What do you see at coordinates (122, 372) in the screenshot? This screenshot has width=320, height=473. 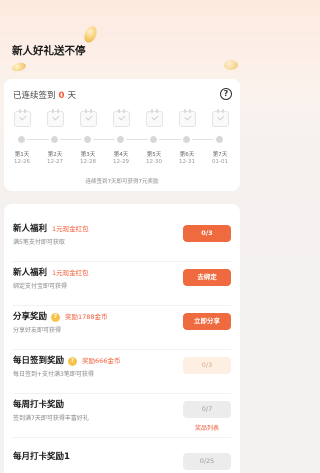 I see `task-row: 每日签到奖励? 奖励666金币 每日签到+支付满3笔即可获得 0/3` at bounding box center [122, 372].